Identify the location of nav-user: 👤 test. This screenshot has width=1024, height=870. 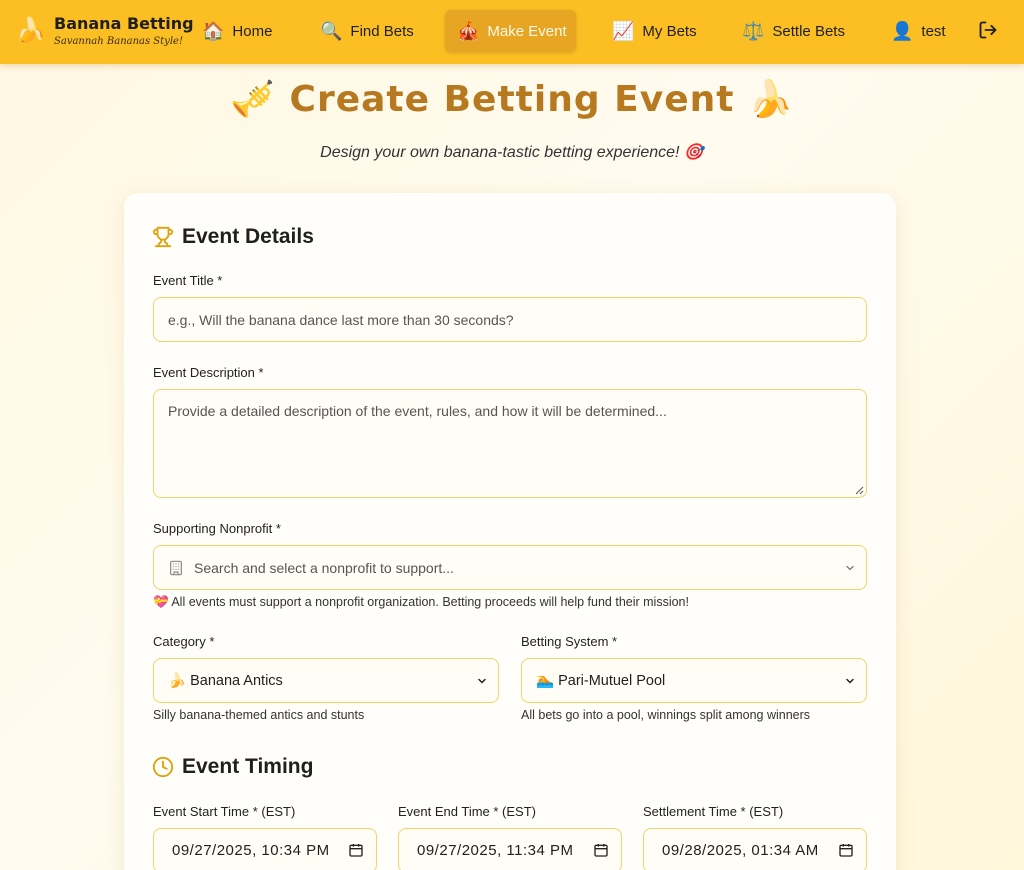
(918, 31).